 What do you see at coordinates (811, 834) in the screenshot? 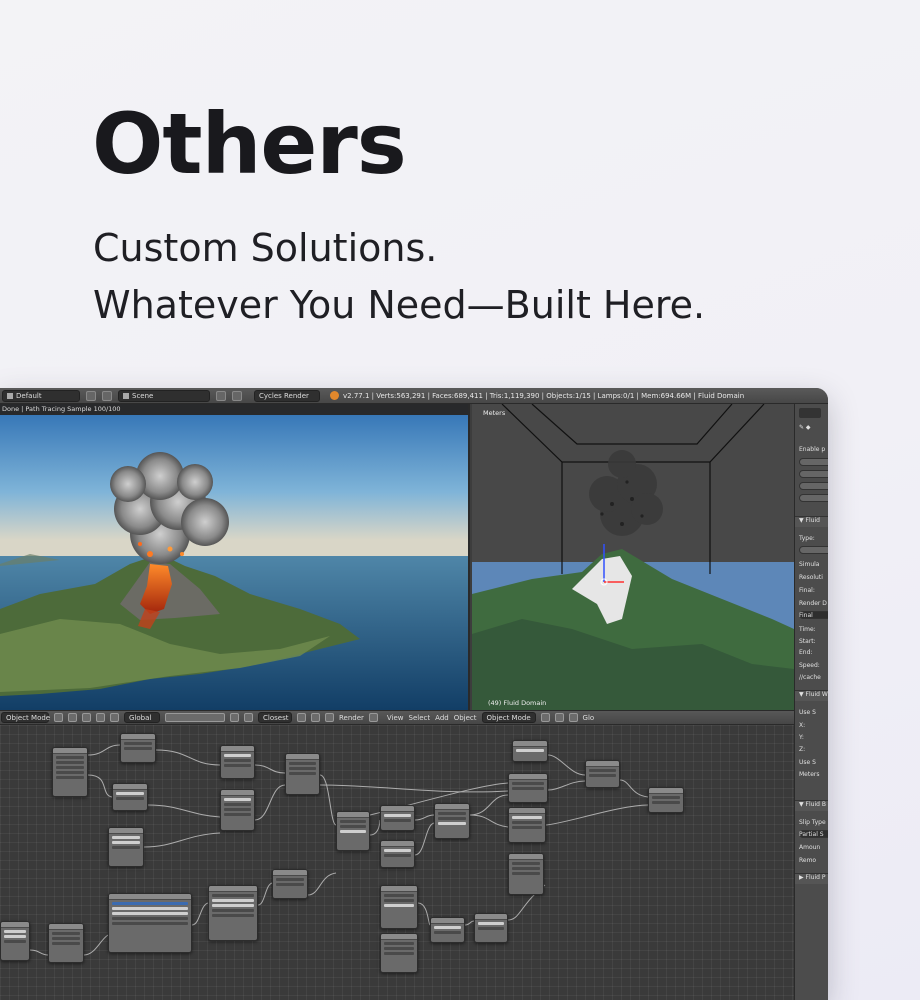
I see `slip-type-value: Partial S` at bounding box center [811, 834].